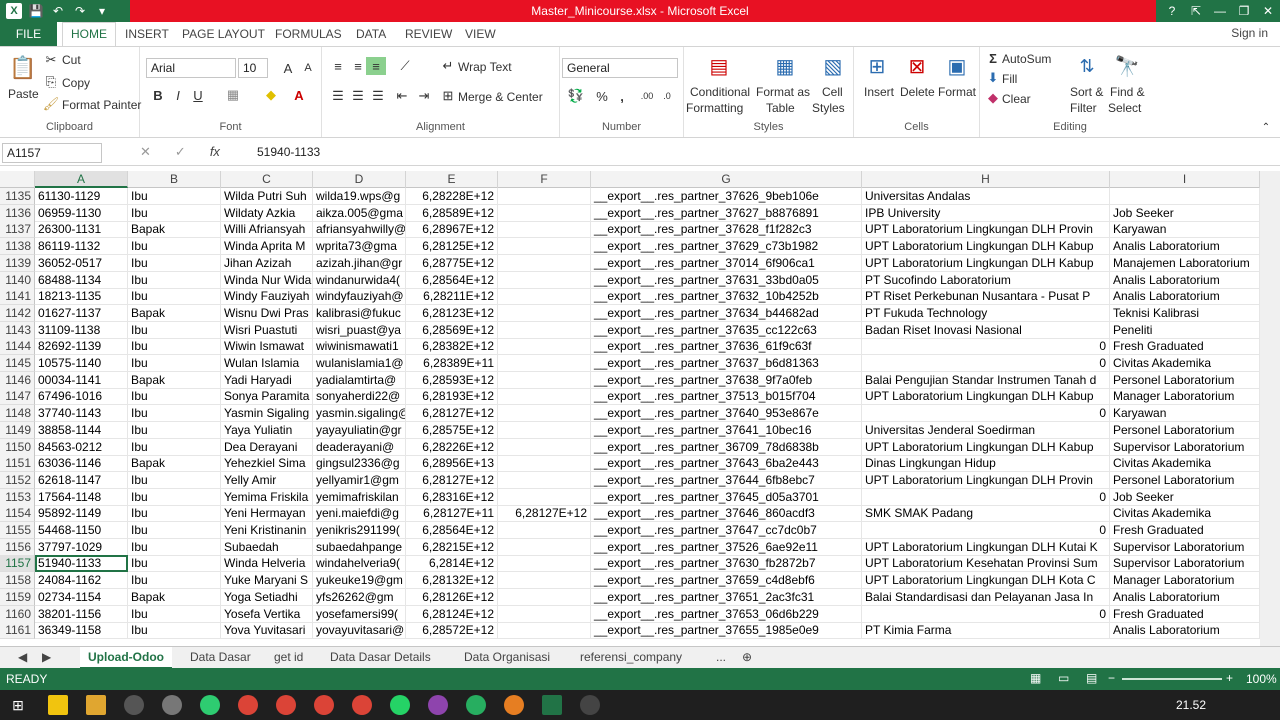  What do you see at coordinates (267, 564) in the screenshot?
I see `cell-c: Winda Helveria` at bounding box center [267, 564].